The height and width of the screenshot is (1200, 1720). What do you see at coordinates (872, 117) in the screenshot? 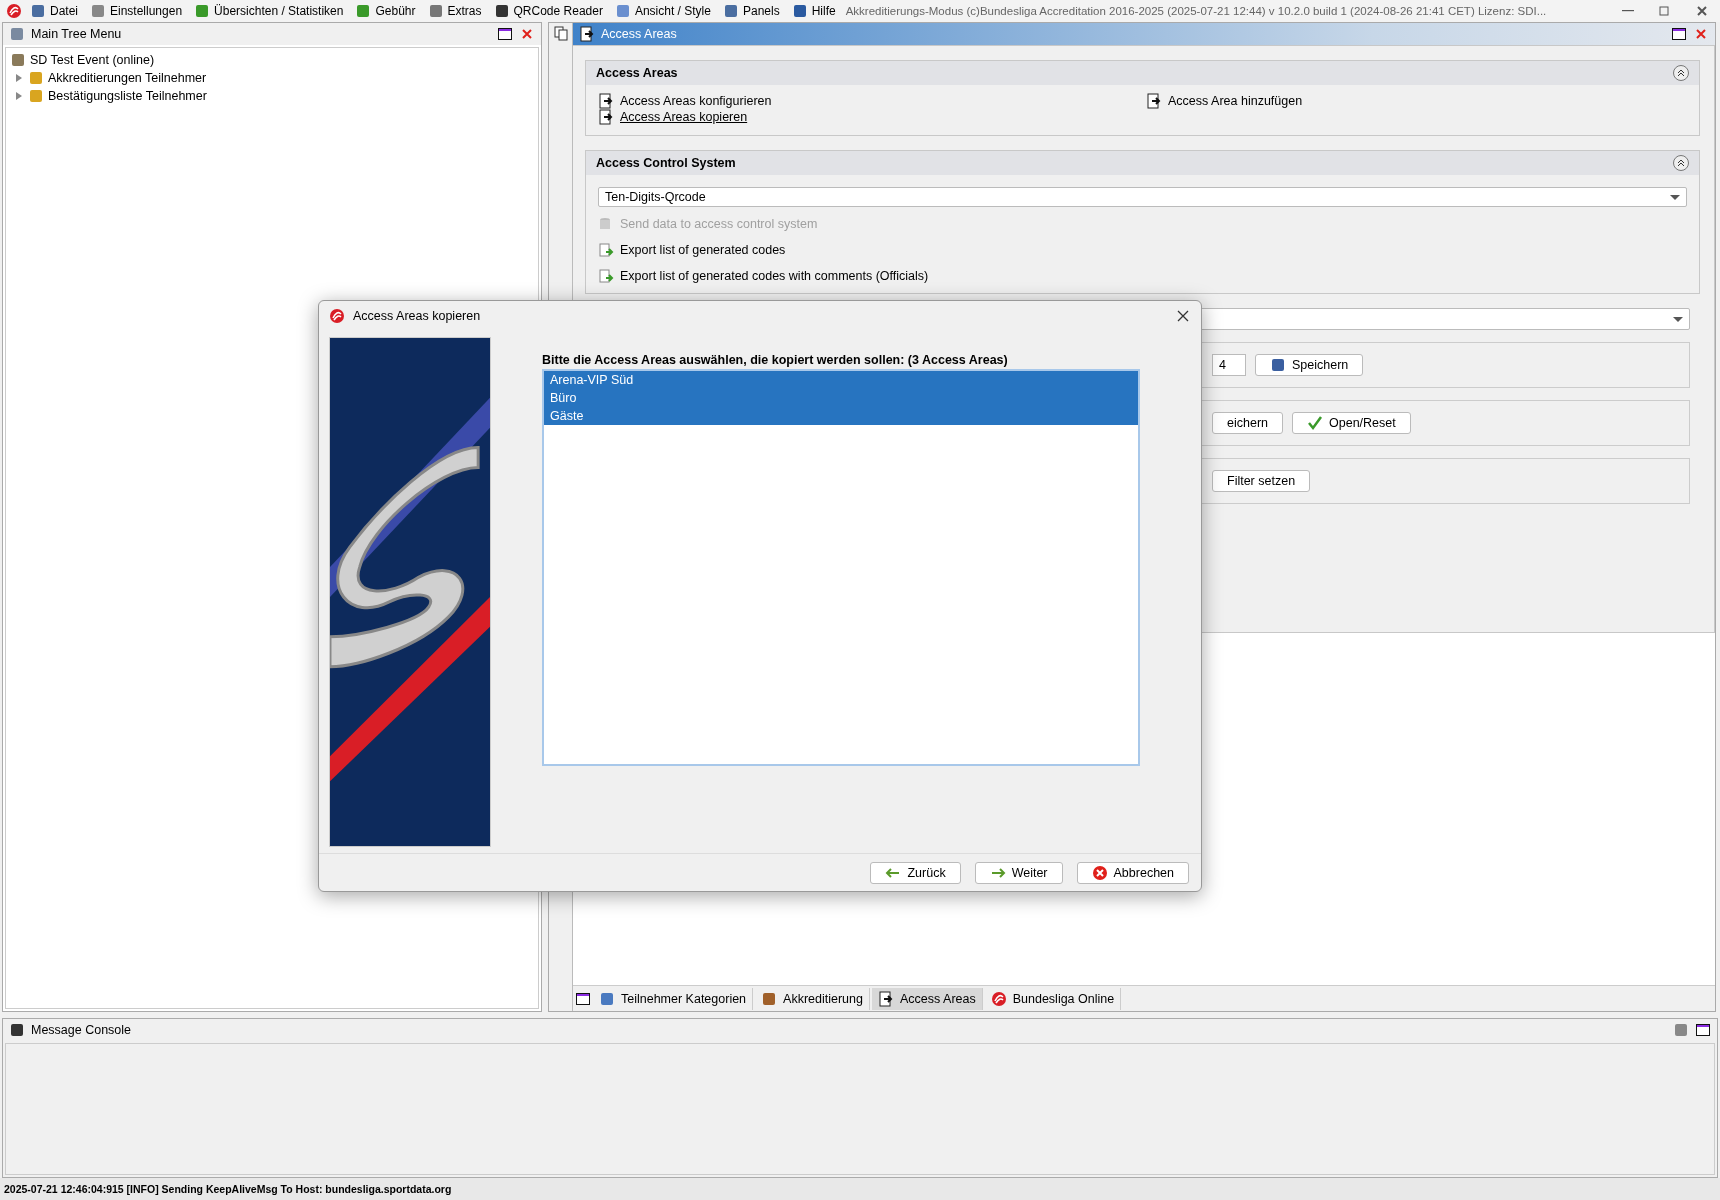
I see `link: Access Areas kopieren` at bounding box center [872, 117].